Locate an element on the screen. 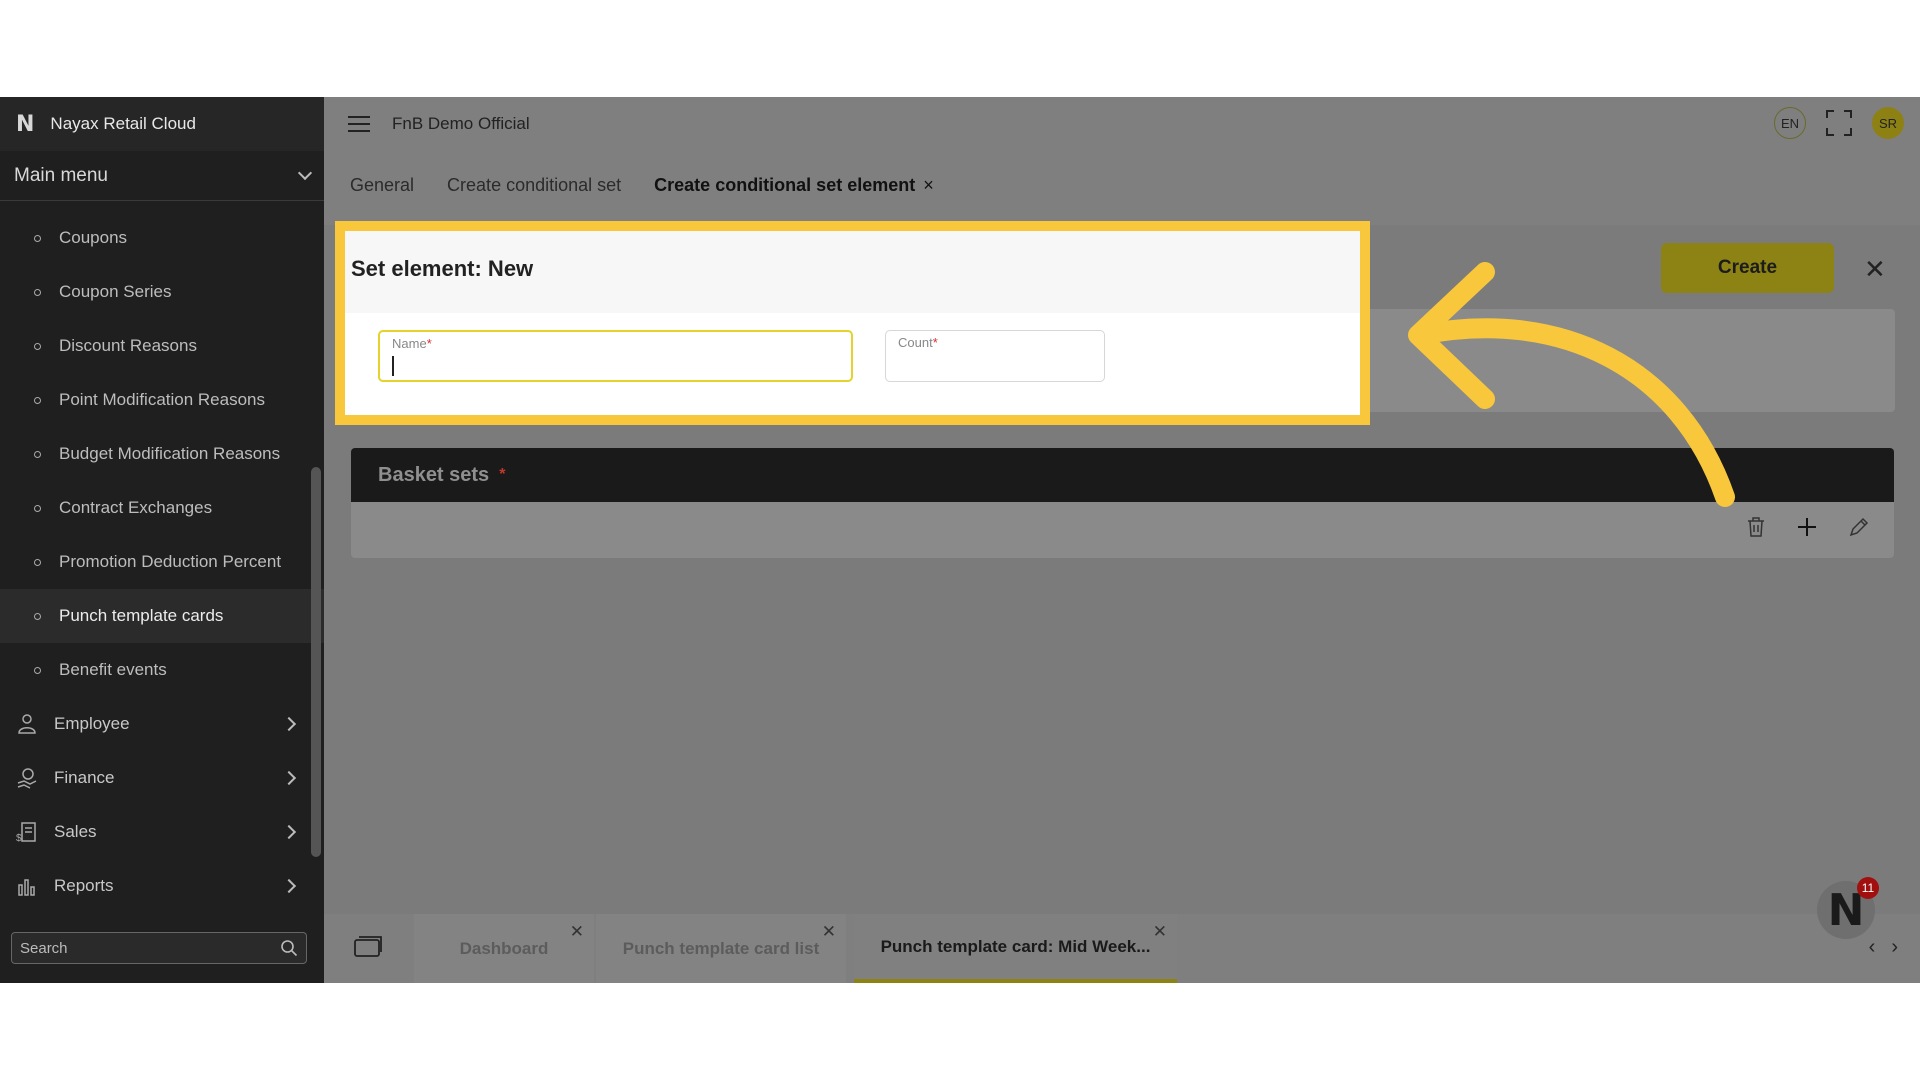  basket-sets-title: Basket sets is located at coordinates (434, 474).